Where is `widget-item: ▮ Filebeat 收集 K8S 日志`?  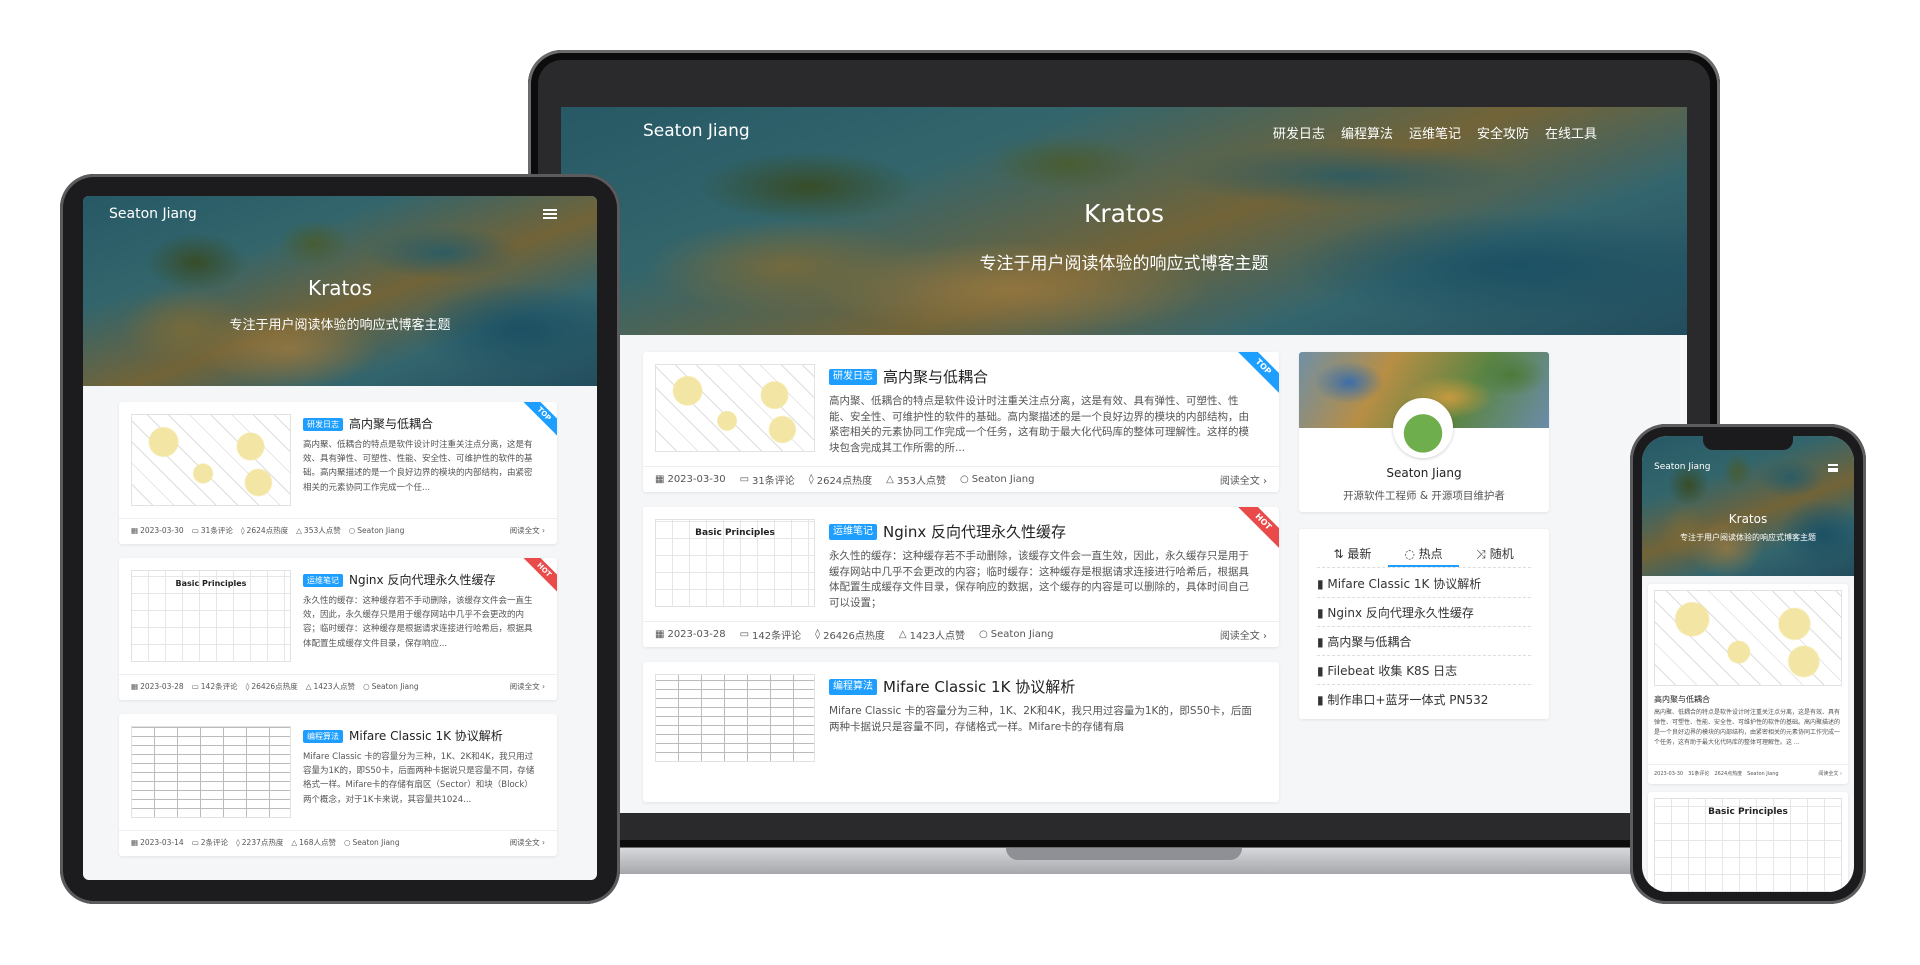
widget-item: ▮ Filebeat 收集 K8S 日志 is located at coordinates (1387, 670).